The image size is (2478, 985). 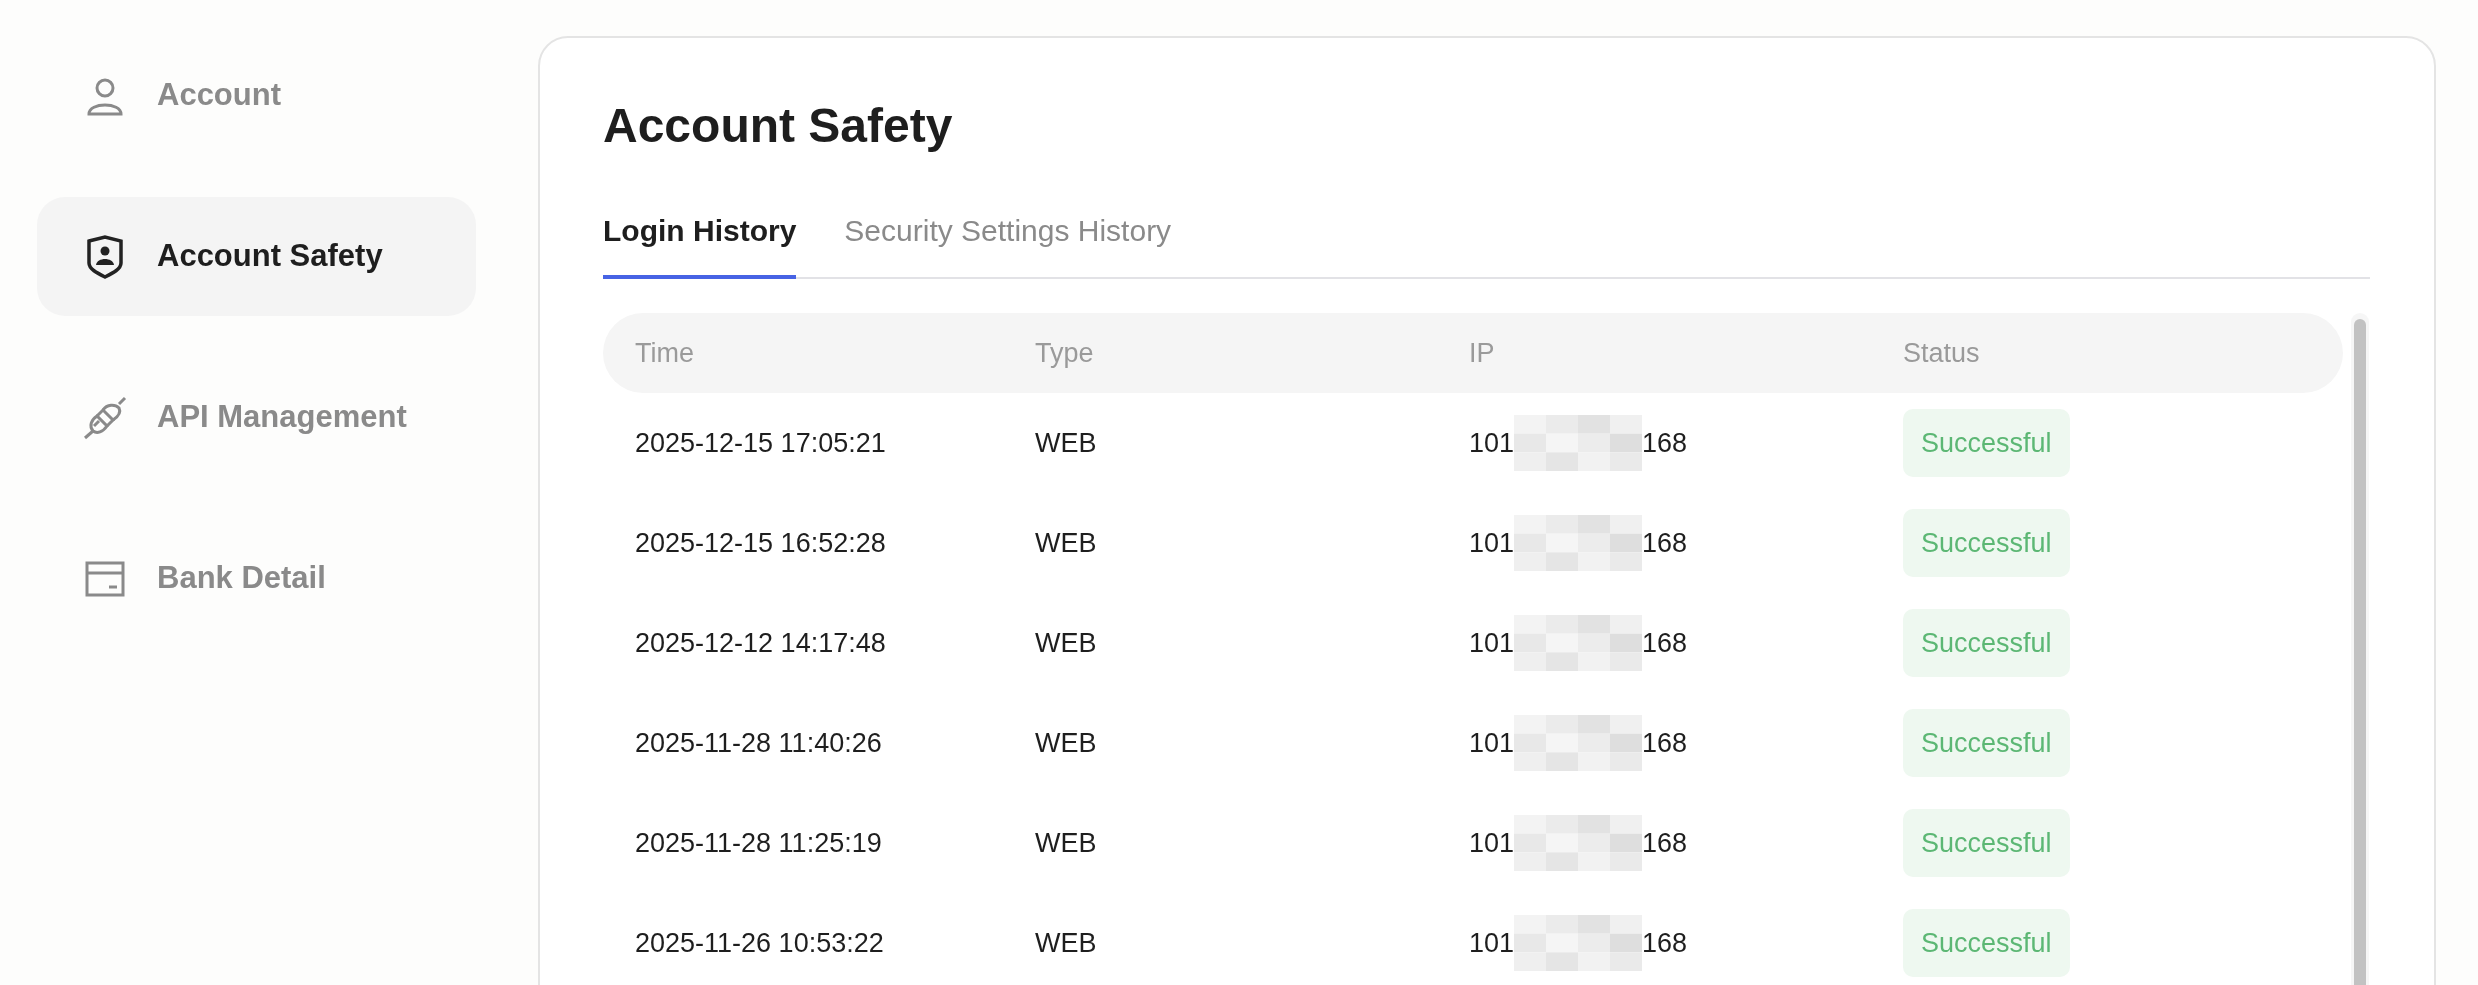 What do you see at coordinates (105, 256) in the screenshot?
I see `shield-user-icon` at bounding box center [105, 256].